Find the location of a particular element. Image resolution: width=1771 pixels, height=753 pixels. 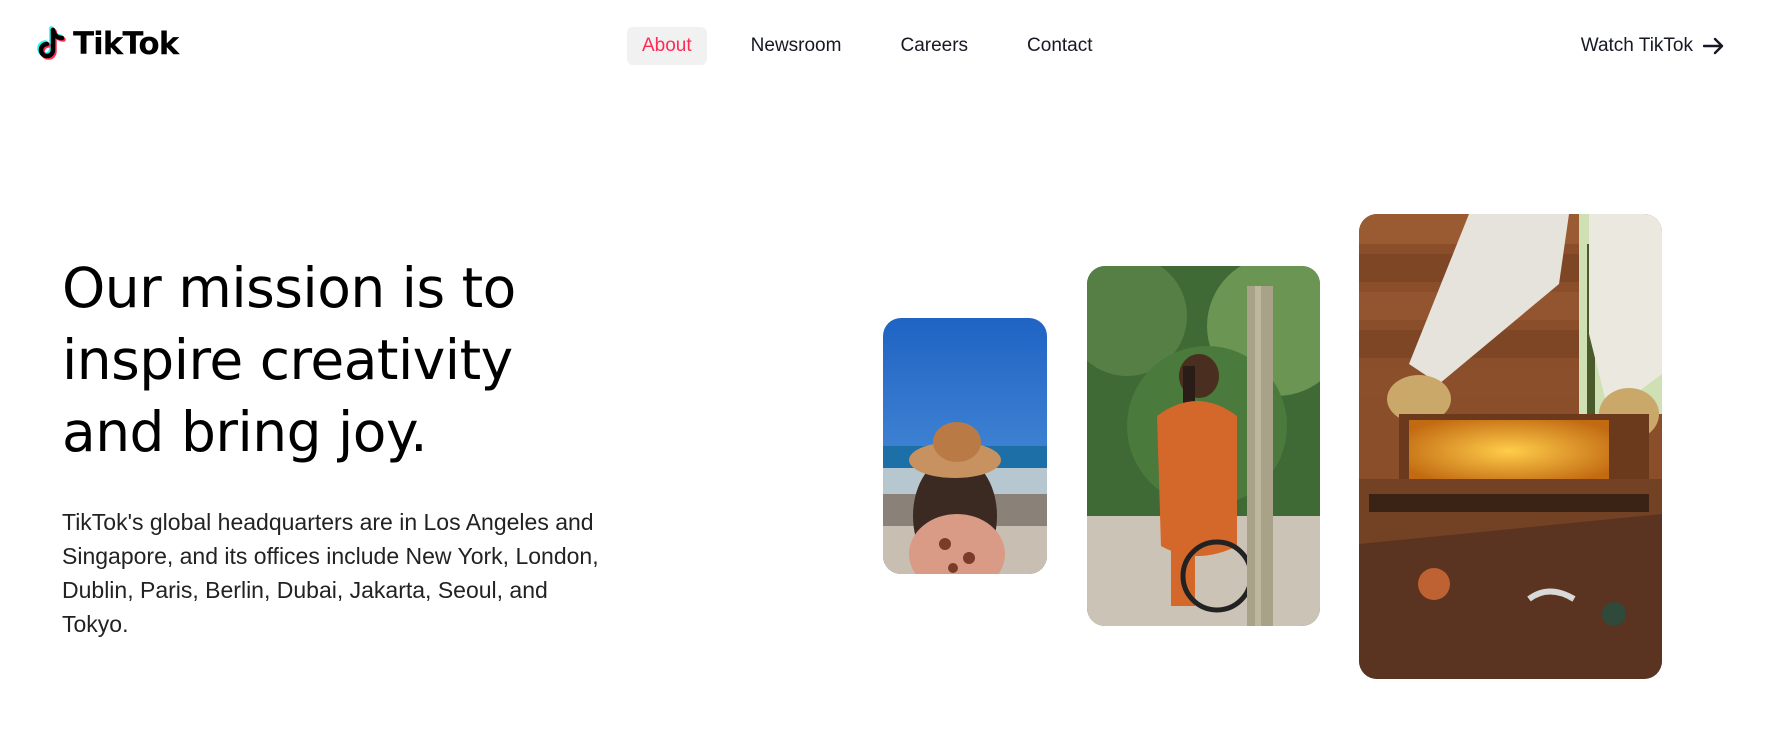

main-nav: About Newsroom Careers Contact is located at coordinates (867, 46).